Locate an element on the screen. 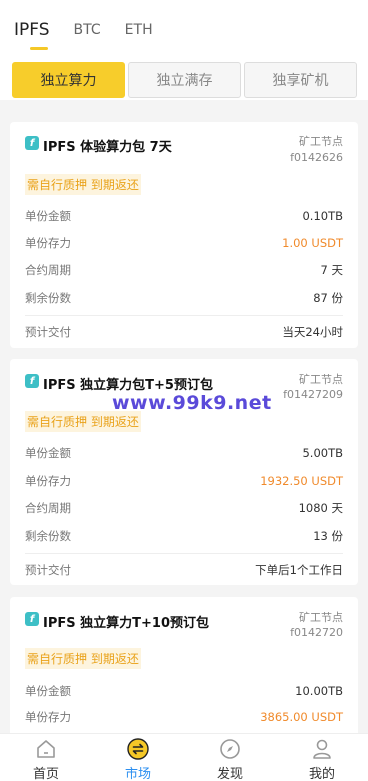 The height and width of the screenshot is (781, 368). miner-node-id: f01427209 is located at coordinates (313, 394).